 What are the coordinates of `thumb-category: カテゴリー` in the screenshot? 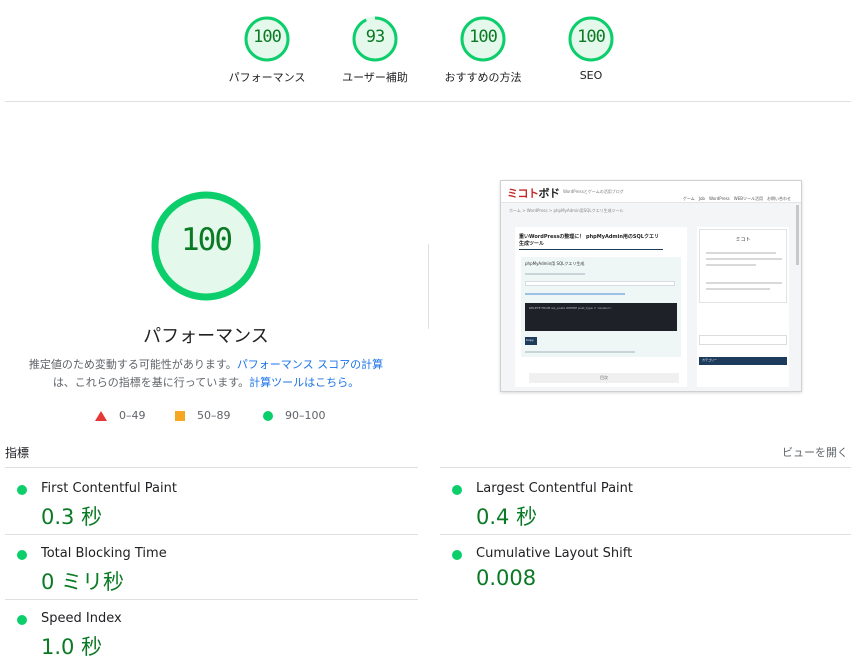 It's located at (743, 361).